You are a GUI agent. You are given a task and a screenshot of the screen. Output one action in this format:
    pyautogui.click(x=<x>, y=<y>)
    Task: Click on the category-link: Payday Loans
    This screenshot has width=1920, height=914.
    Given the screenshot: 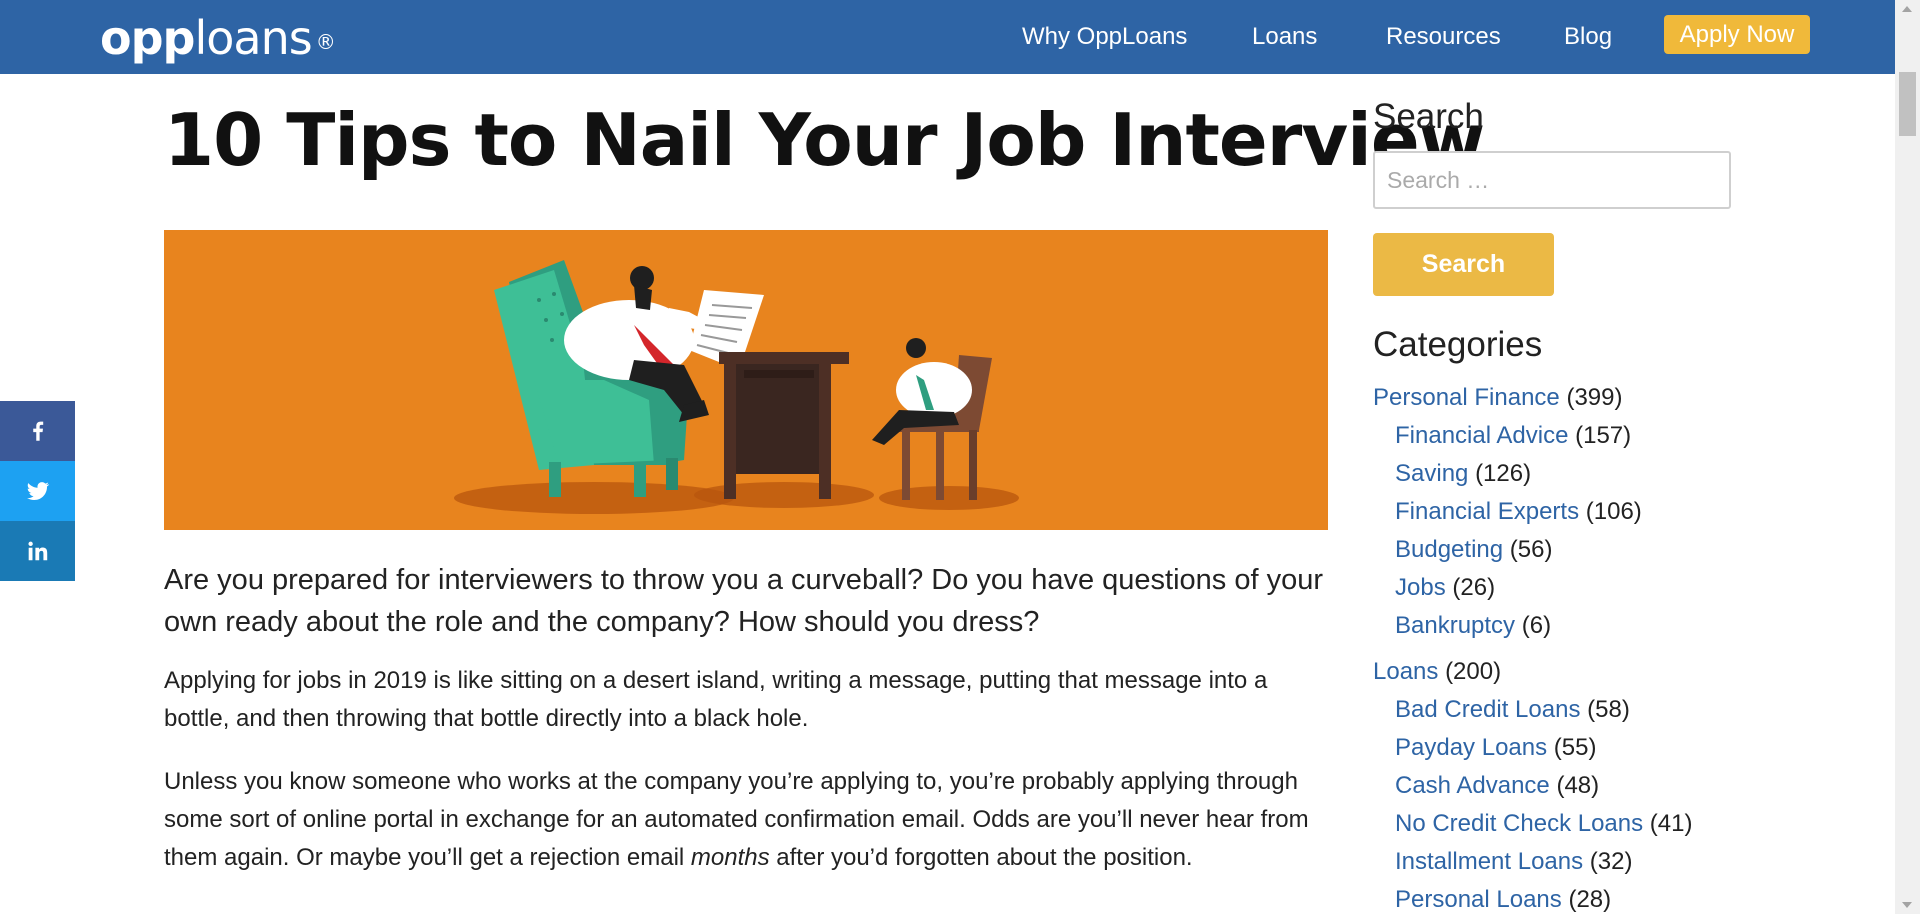 What is the action you would take?
    pyautogui.click(x=1471, y=747)
    